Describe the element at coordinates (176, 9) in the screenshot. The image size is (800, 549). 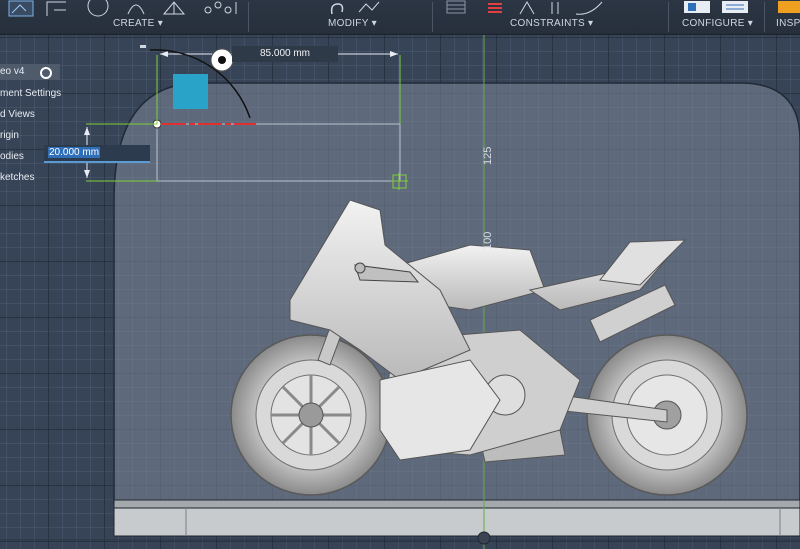
I see `polygon-icon` at that location.